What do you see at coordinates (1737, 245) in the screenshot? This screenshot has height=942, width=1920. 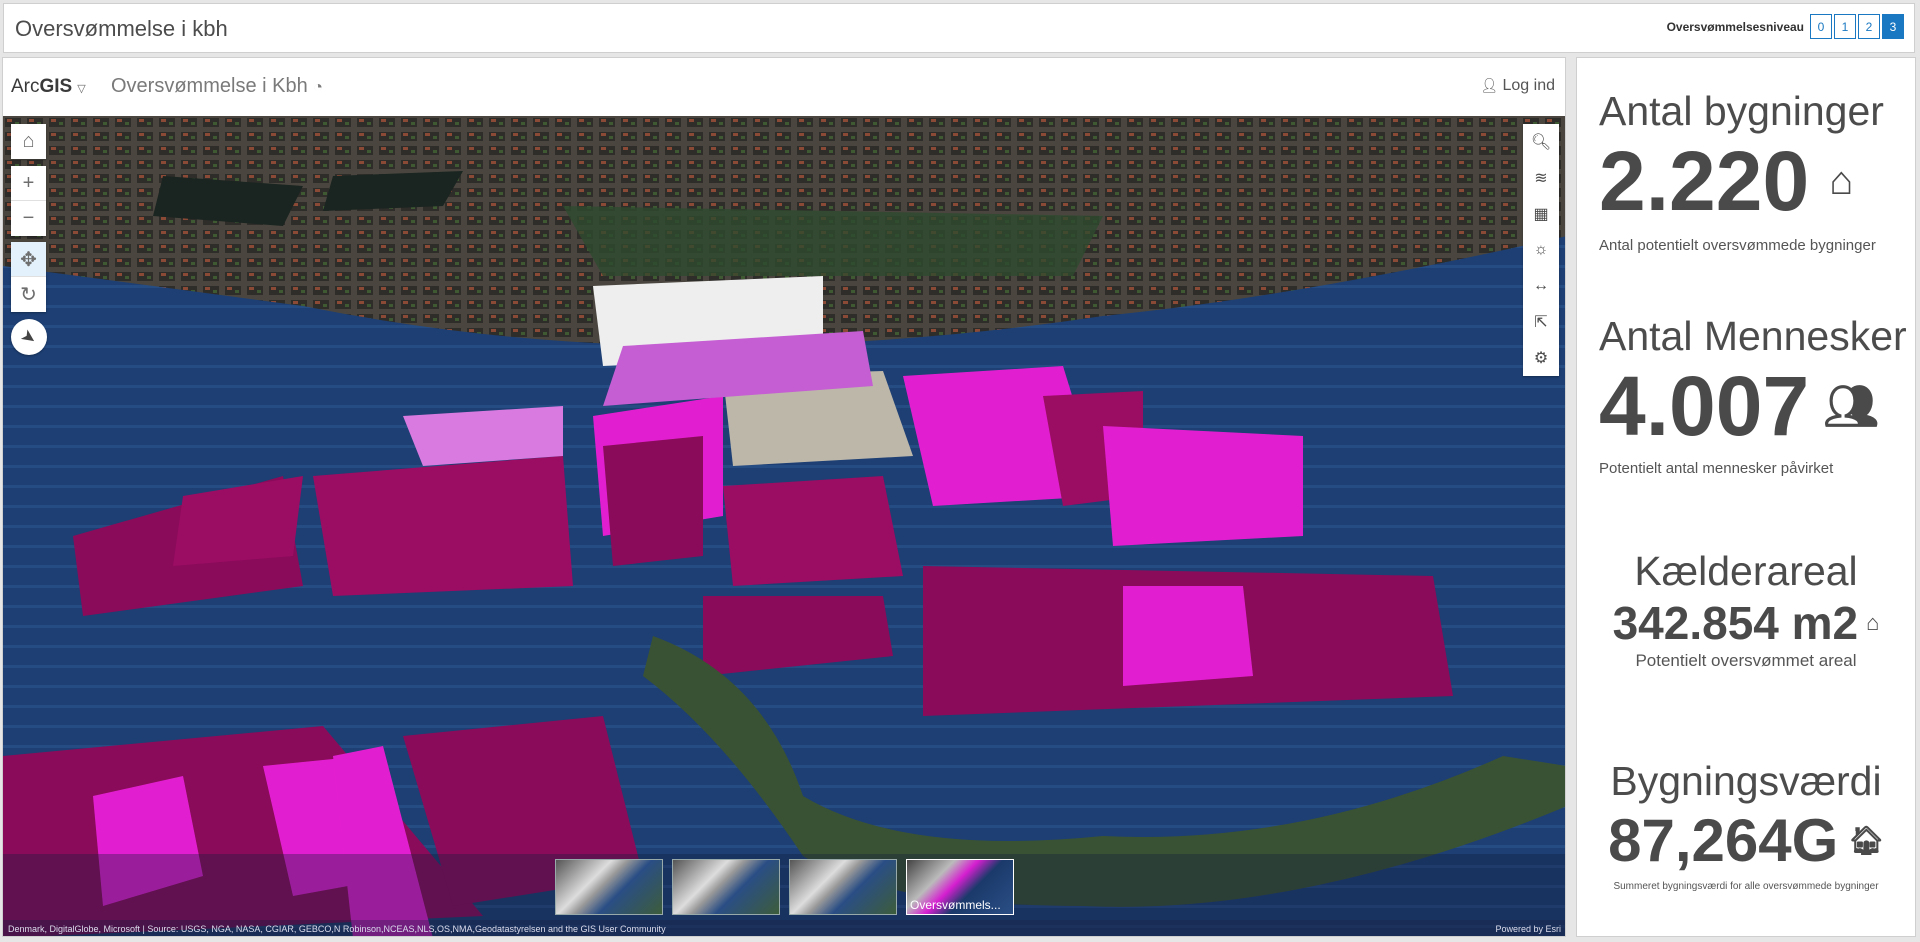 I see `indicator-subtitle: Antal potentielt oversvømmede bygninger` at bounding box center [1737, 245].